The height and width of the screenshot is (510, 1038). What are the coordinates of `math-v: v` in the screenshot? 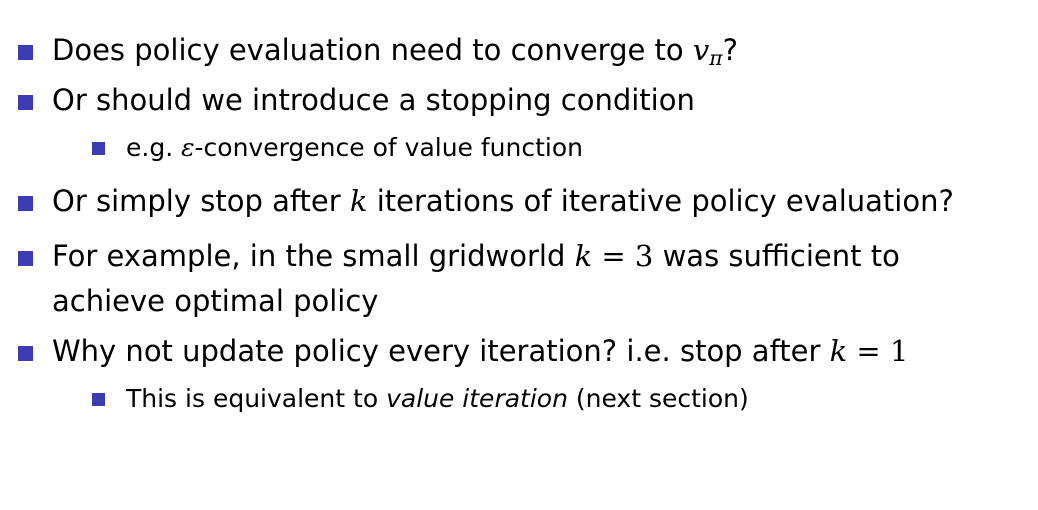 It's located at (701, 50).